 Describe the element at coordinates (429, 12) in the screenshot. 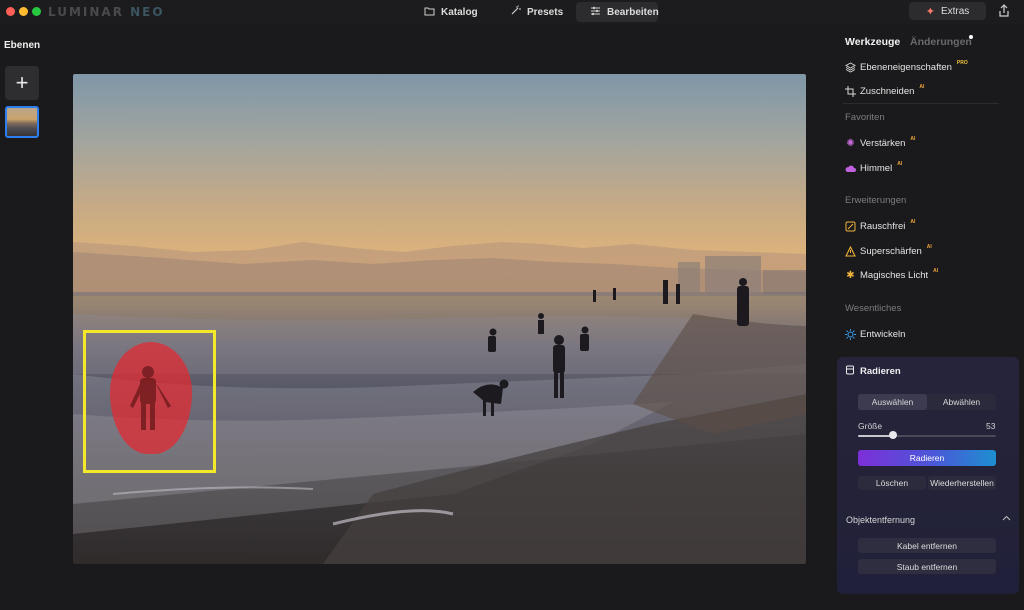

I see `folder-icon` at that location.